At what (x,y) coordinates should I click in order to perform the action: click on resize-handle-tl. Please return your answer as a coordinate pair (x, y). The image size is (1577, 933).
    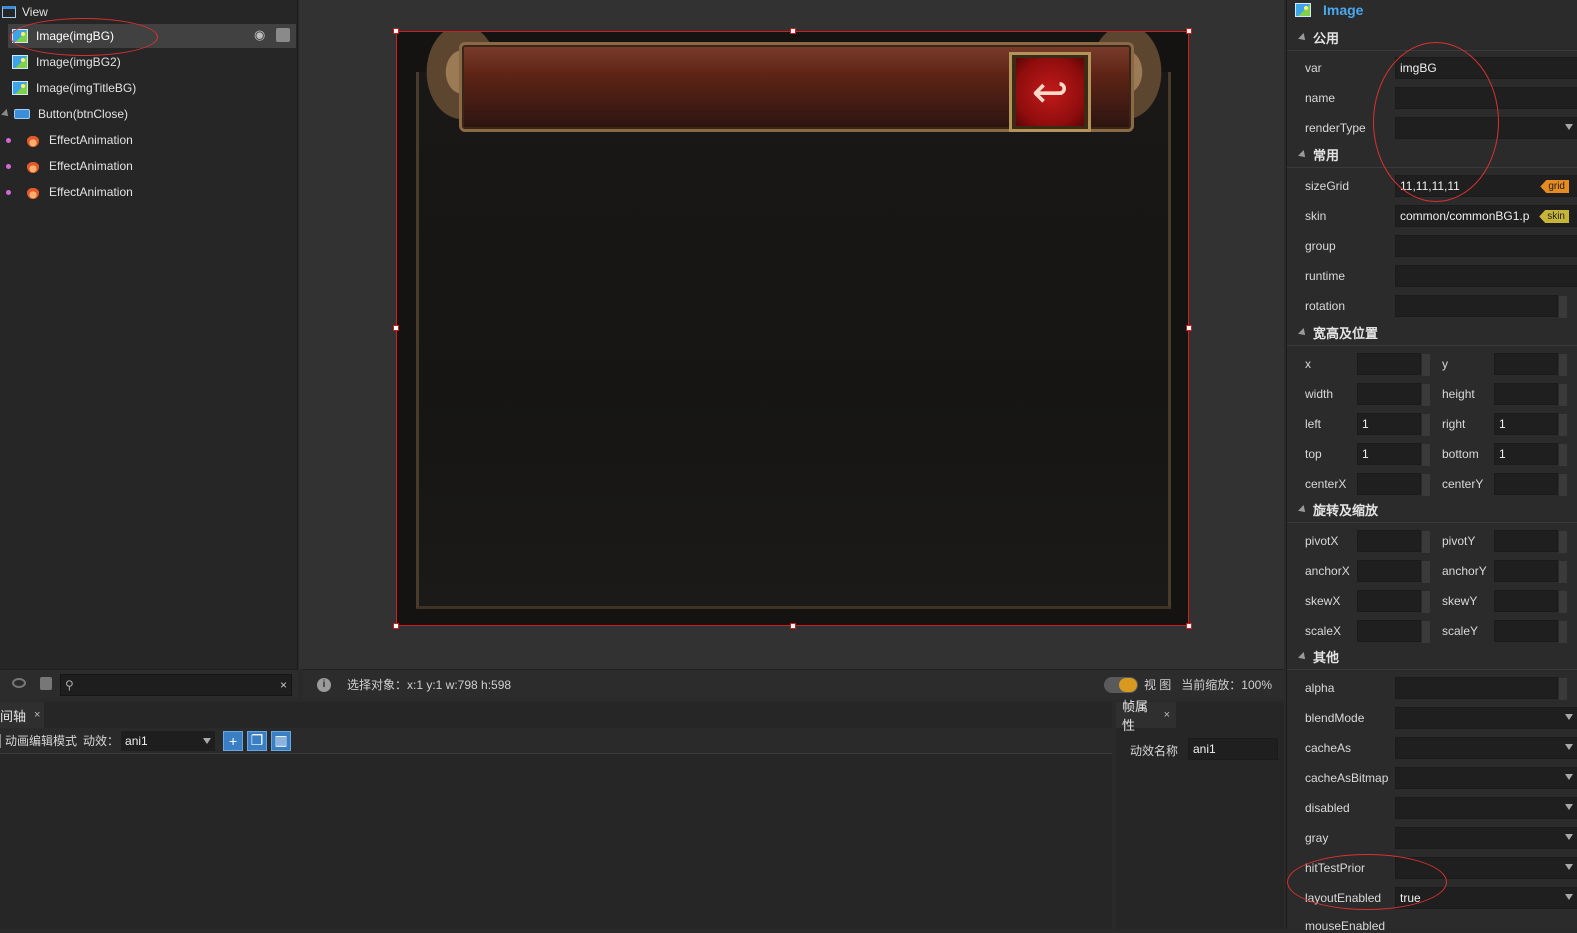
    Looking at the image, I should click on (396, 31).